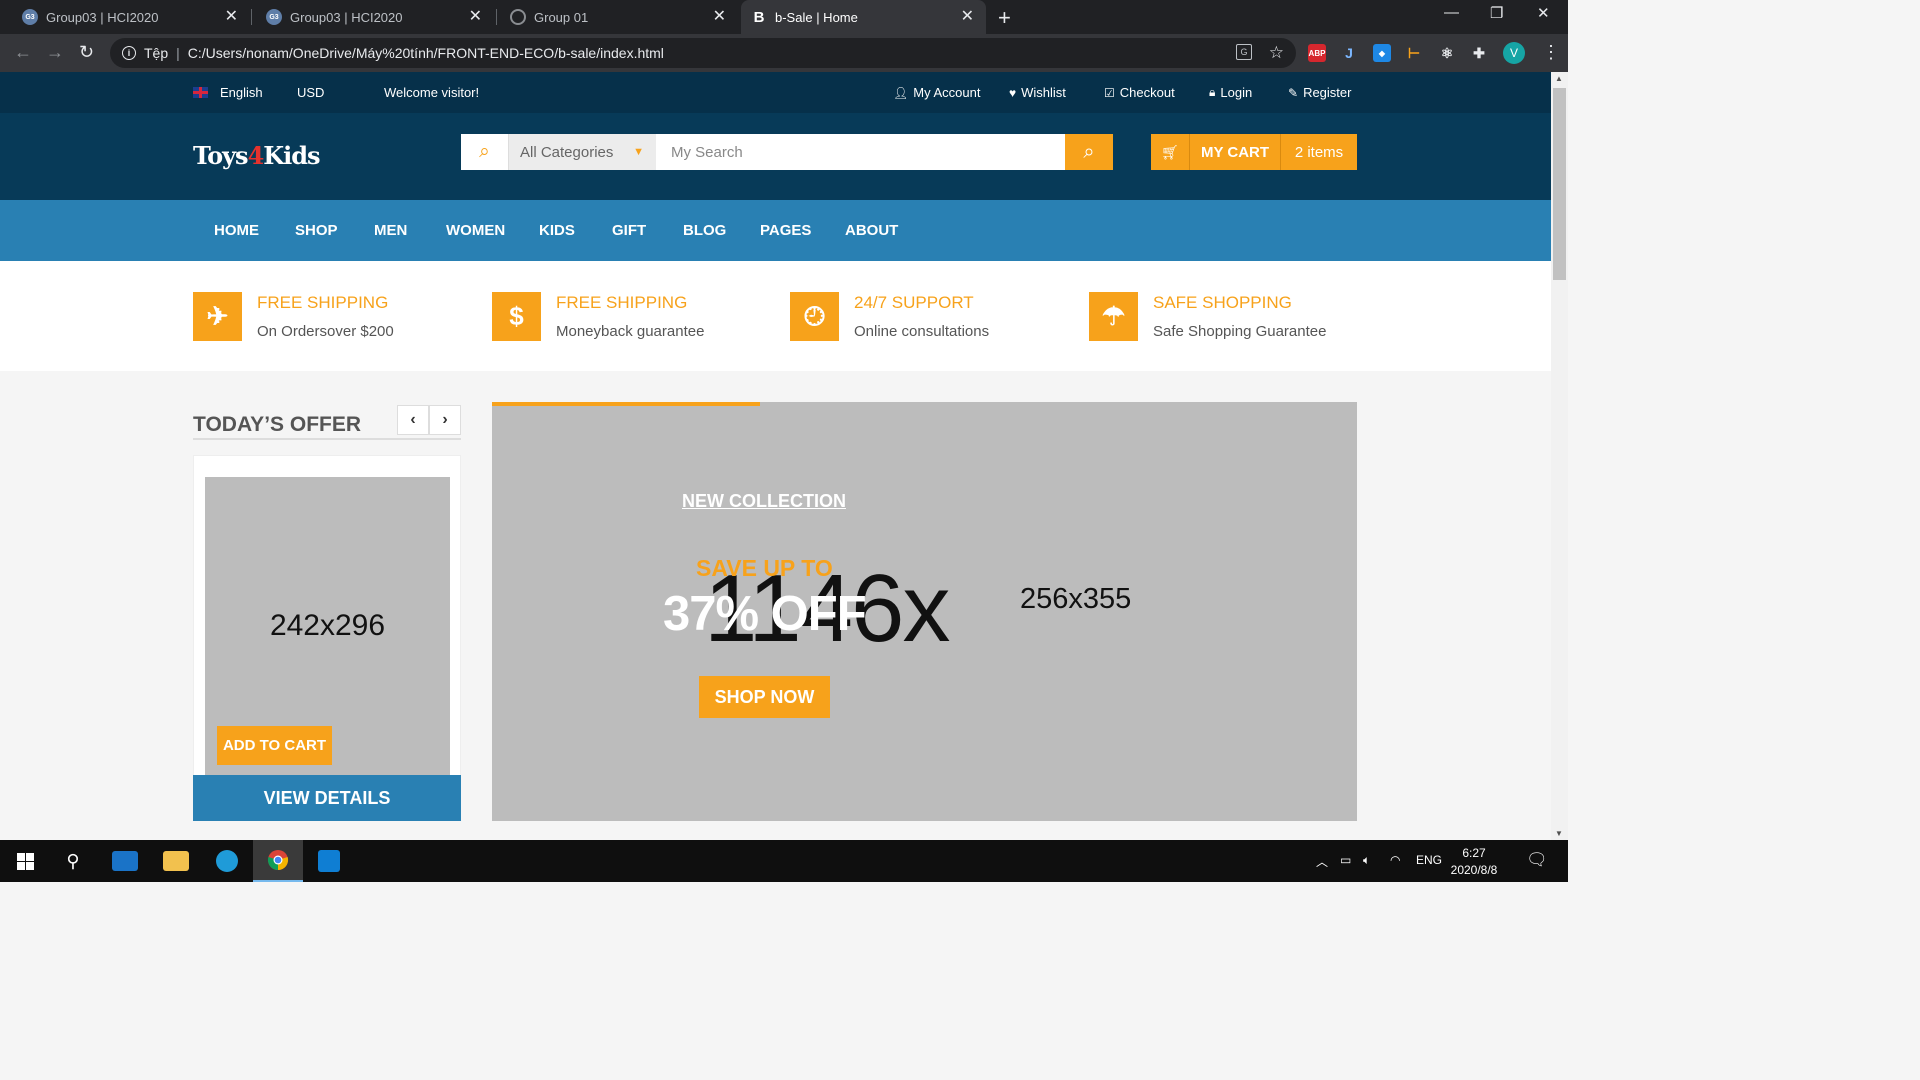 This screenshot has height=1080, width=1920. What do you see at coordinates (1004, 18) in the screenshot?
I see `new-tab-icon: +` at bounding box center [1004, 18].